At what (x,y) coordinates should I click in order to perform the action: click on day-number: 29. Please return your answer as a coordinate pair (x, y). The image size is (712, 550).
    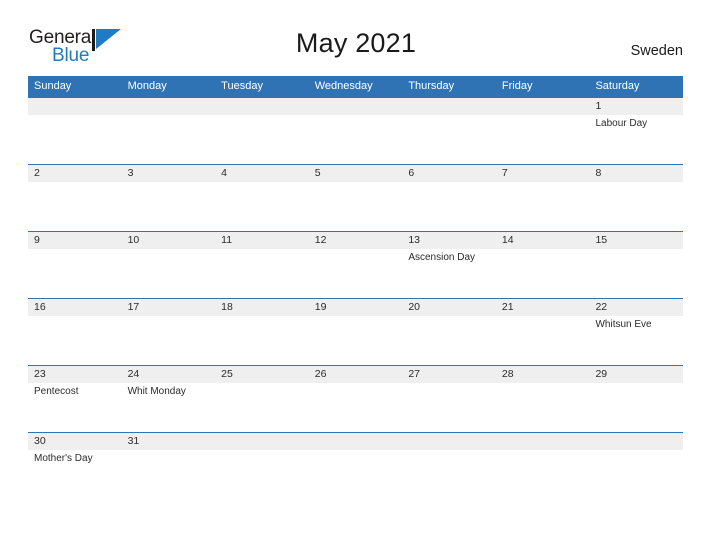
    Looking at the image, I should click on (601, 374).